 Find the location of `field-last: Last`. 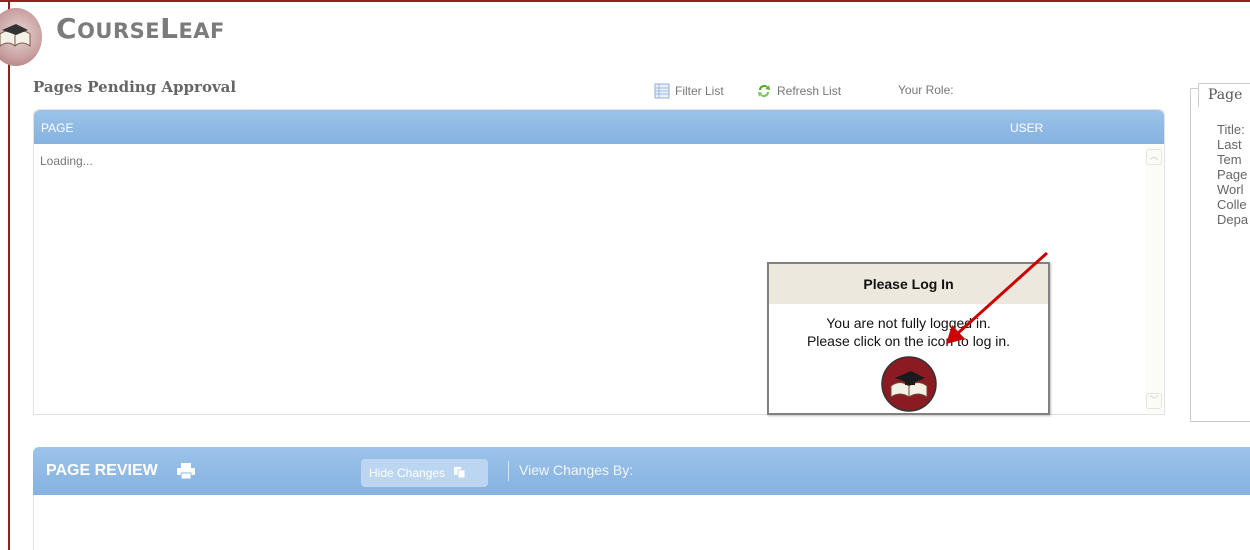

field-last: Last is located at coordinates (1229, 144).